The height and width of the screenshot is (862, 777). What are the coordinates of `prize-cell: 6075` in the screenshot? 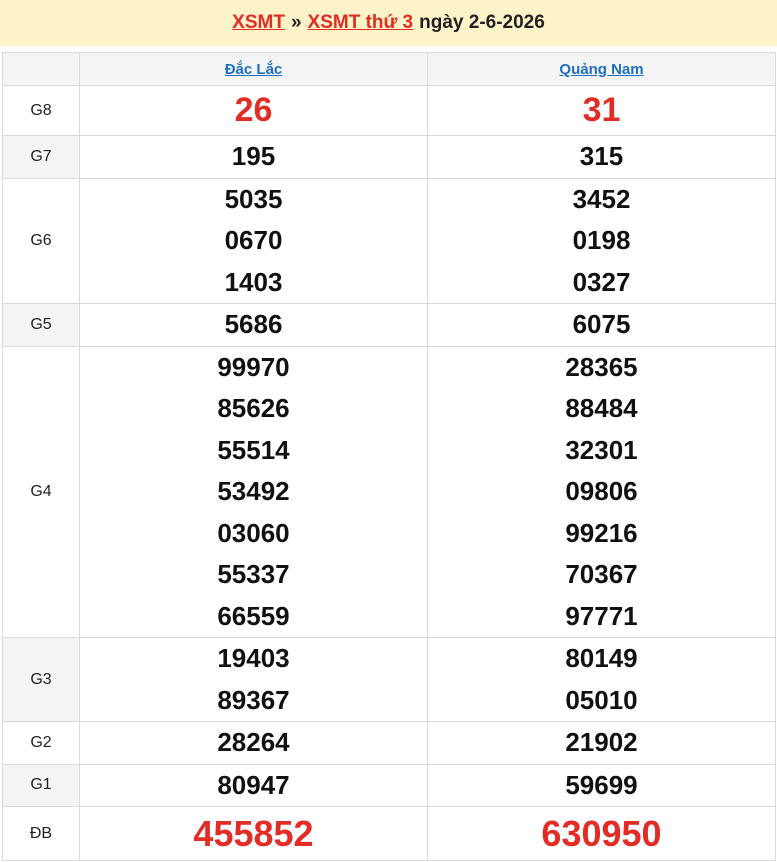 It's located at (601, 325).